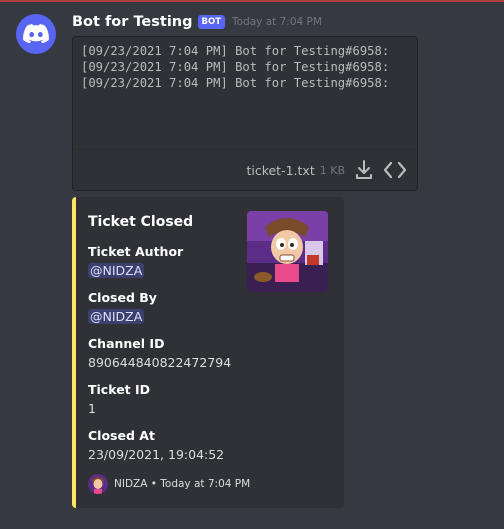 This screenshot has height=529, width=504. What do you see at coordinates (211, 22) in the screenshot?
I see `bot-tag: BOT` at bounding box center [211, 22].